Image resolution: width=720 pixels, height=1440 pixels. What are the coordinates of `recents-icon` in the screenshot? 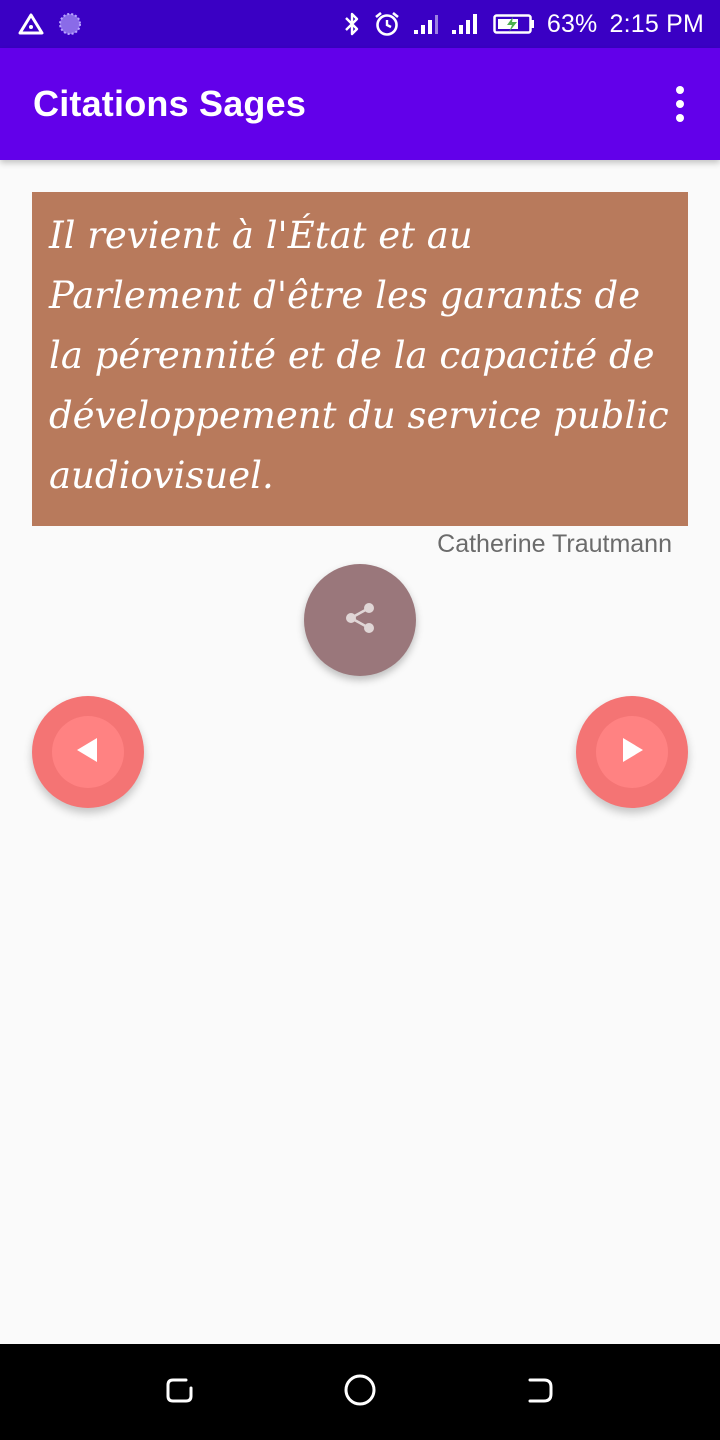 It's located at (180, 1392).